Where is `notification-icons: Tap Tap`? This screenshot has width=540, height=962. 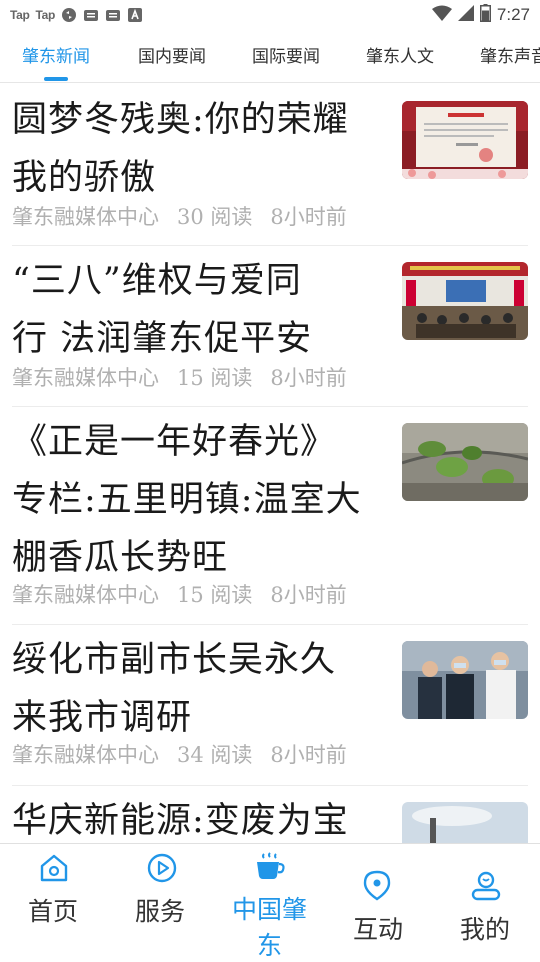
notification-icons: Tap Tap is located at coordinates (76, 15).